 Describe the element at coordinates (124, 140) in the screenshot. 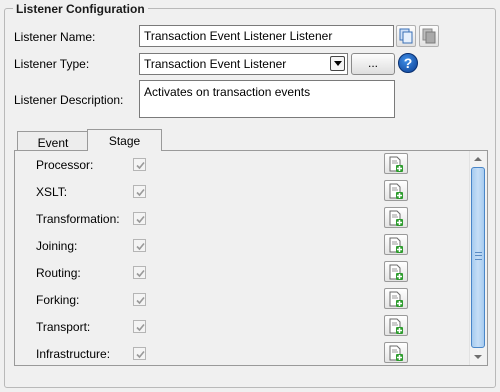

I see `tab-stage: Stage` at that location.